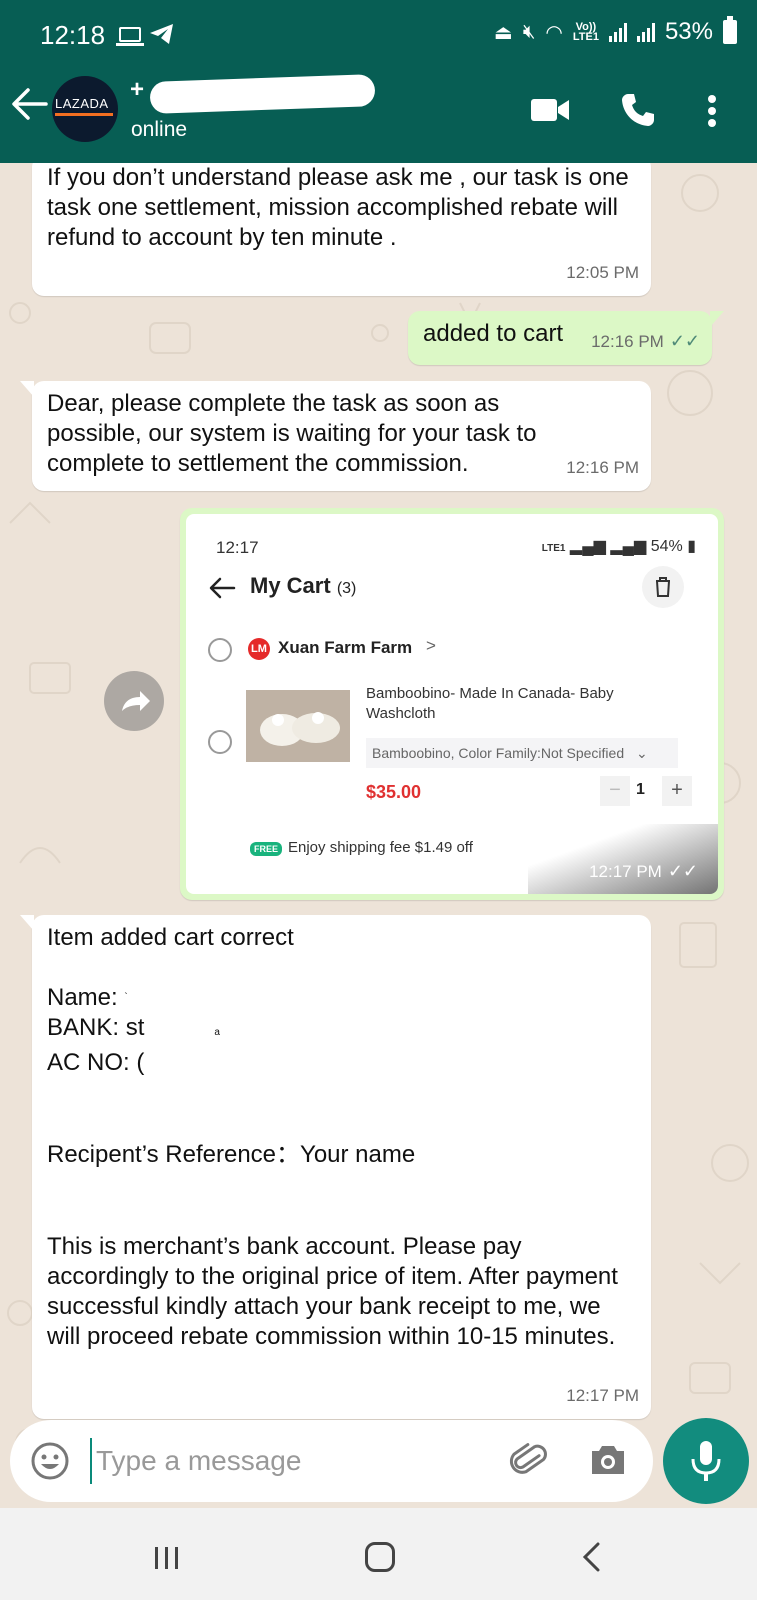 The width and height of the screenshot is (757, 1600). I want to click on ss-free-shipping-badge: FREE, so click(266, 849).